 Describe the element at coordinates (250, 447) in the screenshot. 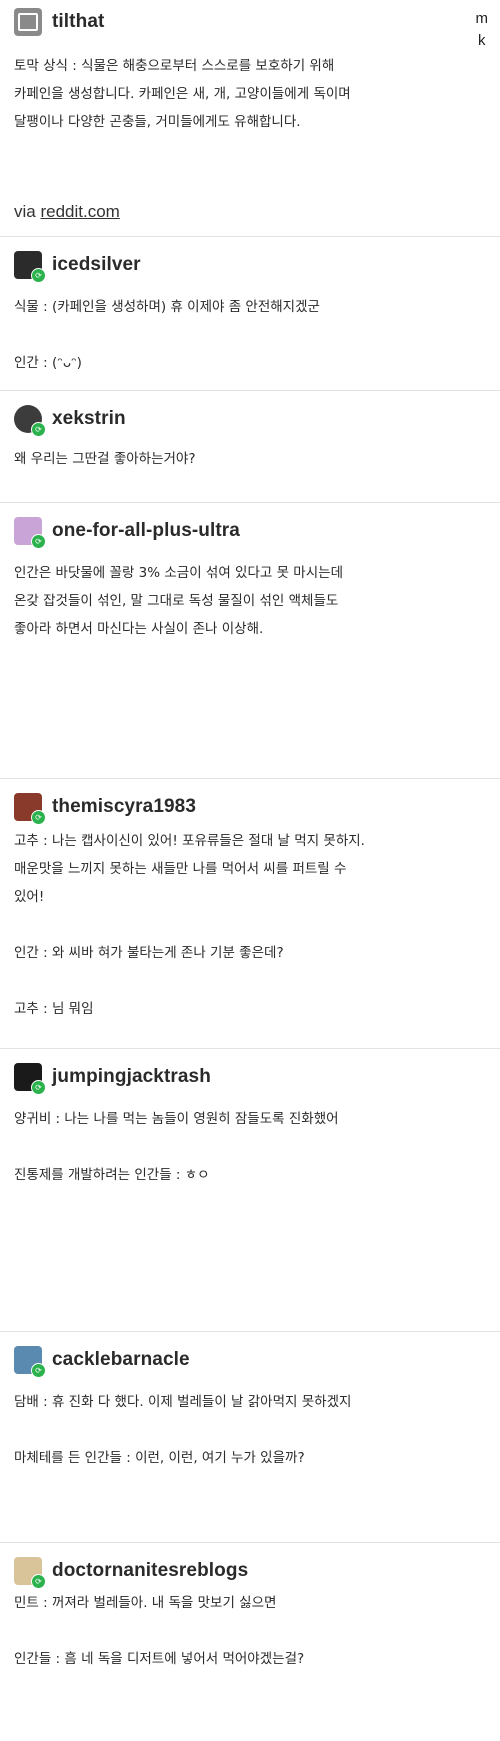

I see `post-xekstrin: ⟳ xekstrin 왜 우리는 그딴걸 좋아하는거야?` at that location.